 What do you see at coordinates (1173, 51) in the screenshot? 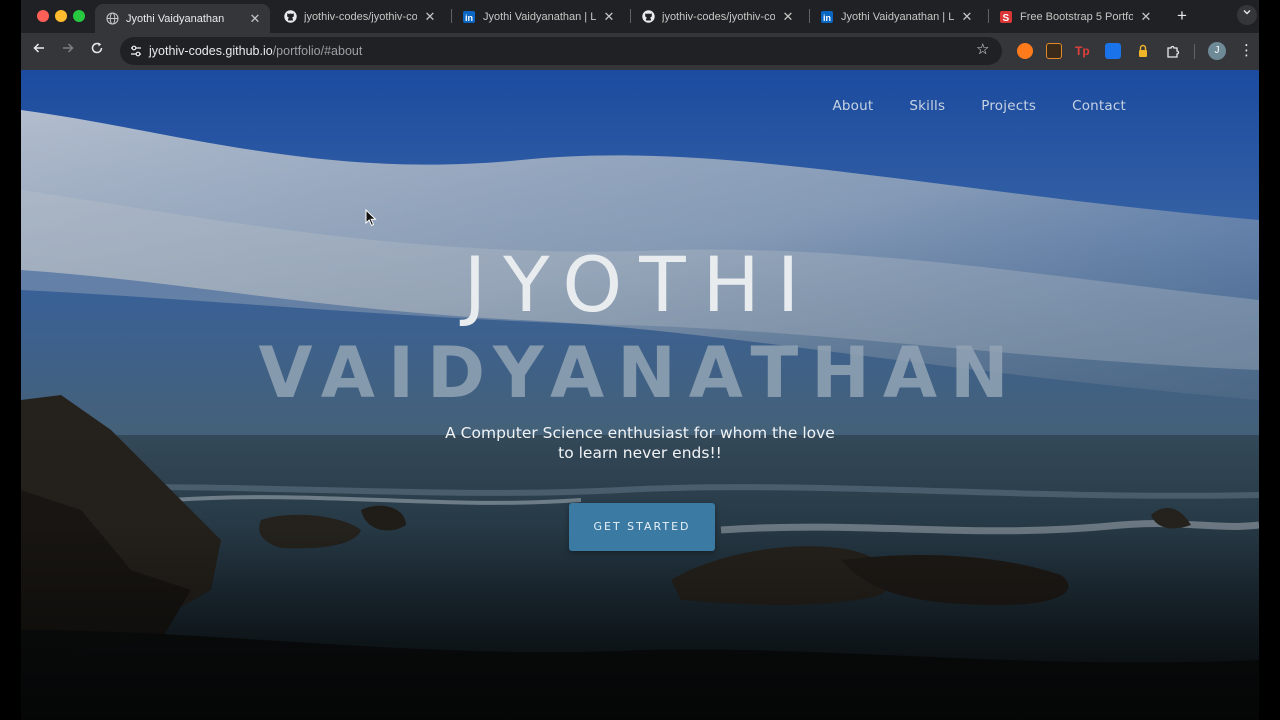
I see `puzzle-icon` at bounding box center [1173, 51].